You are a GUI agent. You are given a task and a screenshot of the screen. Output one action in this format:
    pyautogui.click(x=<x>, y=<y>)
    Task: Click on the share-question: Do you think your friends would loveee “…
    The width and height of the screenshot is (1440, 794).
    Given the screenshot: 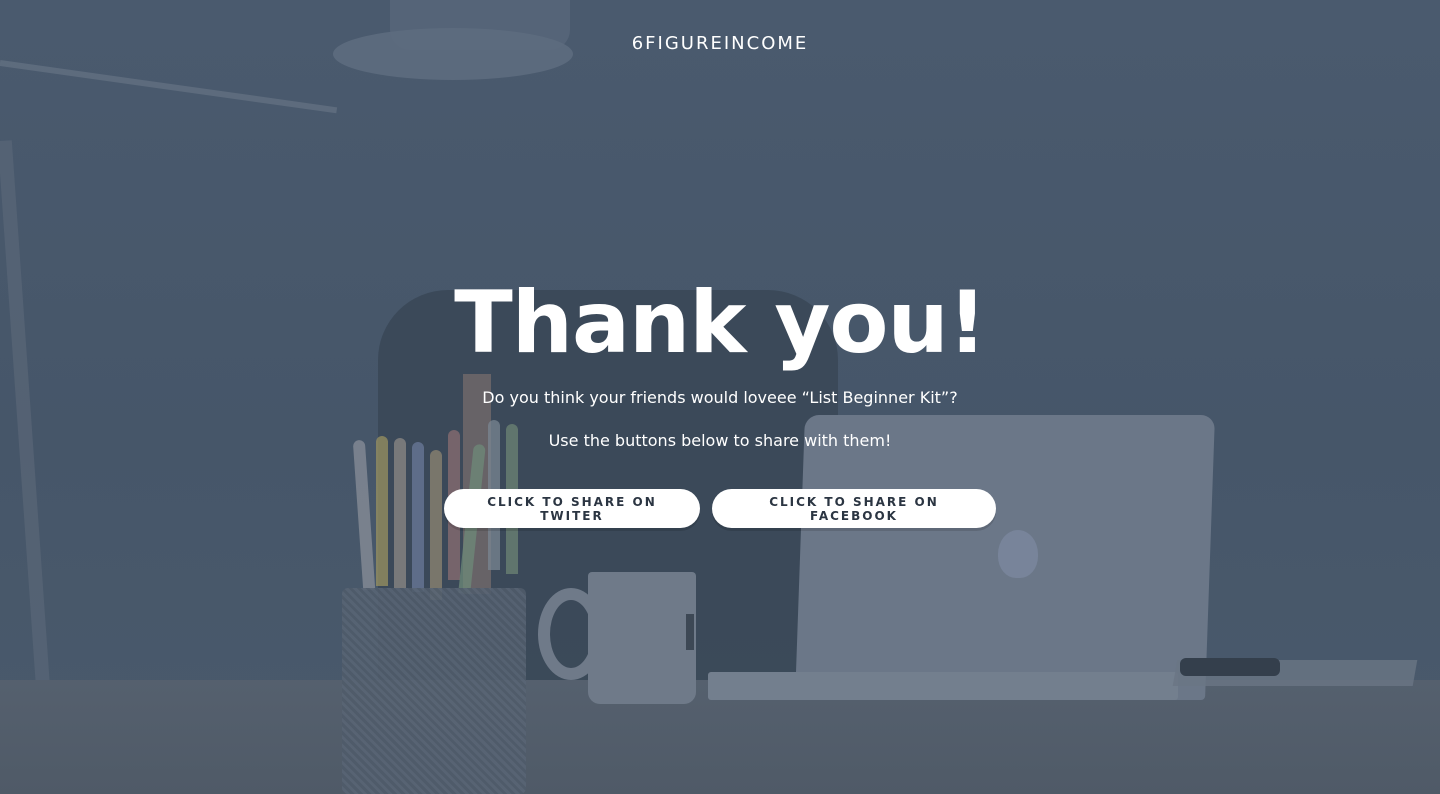 What is the action you would take?
    pyautogui.click(x=720, y=397)
    